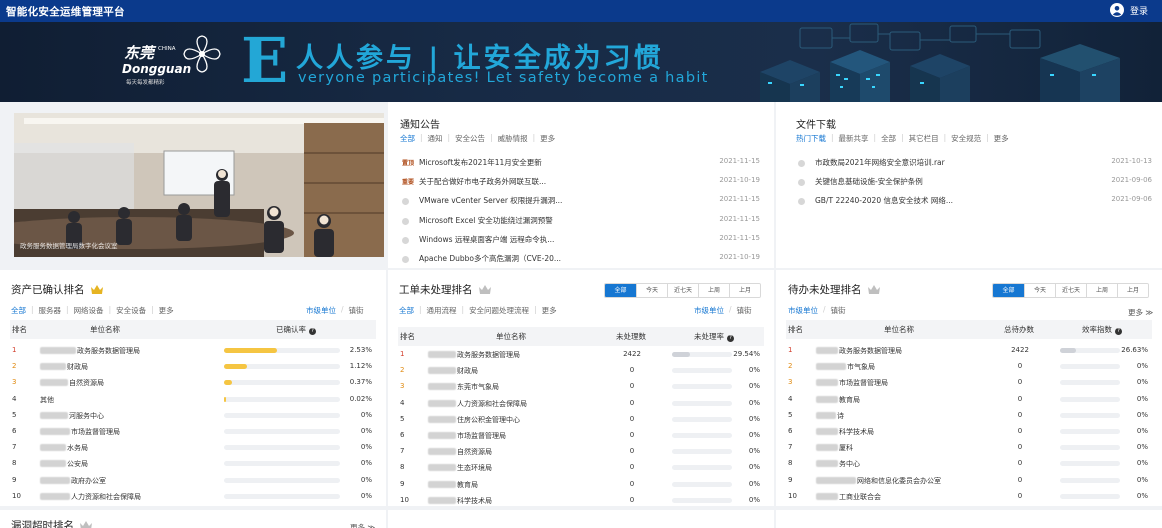 The width and height of the screenshot is (1162, 528). I want to click on tab-network-devices: 网络设备, so click(89, 310).